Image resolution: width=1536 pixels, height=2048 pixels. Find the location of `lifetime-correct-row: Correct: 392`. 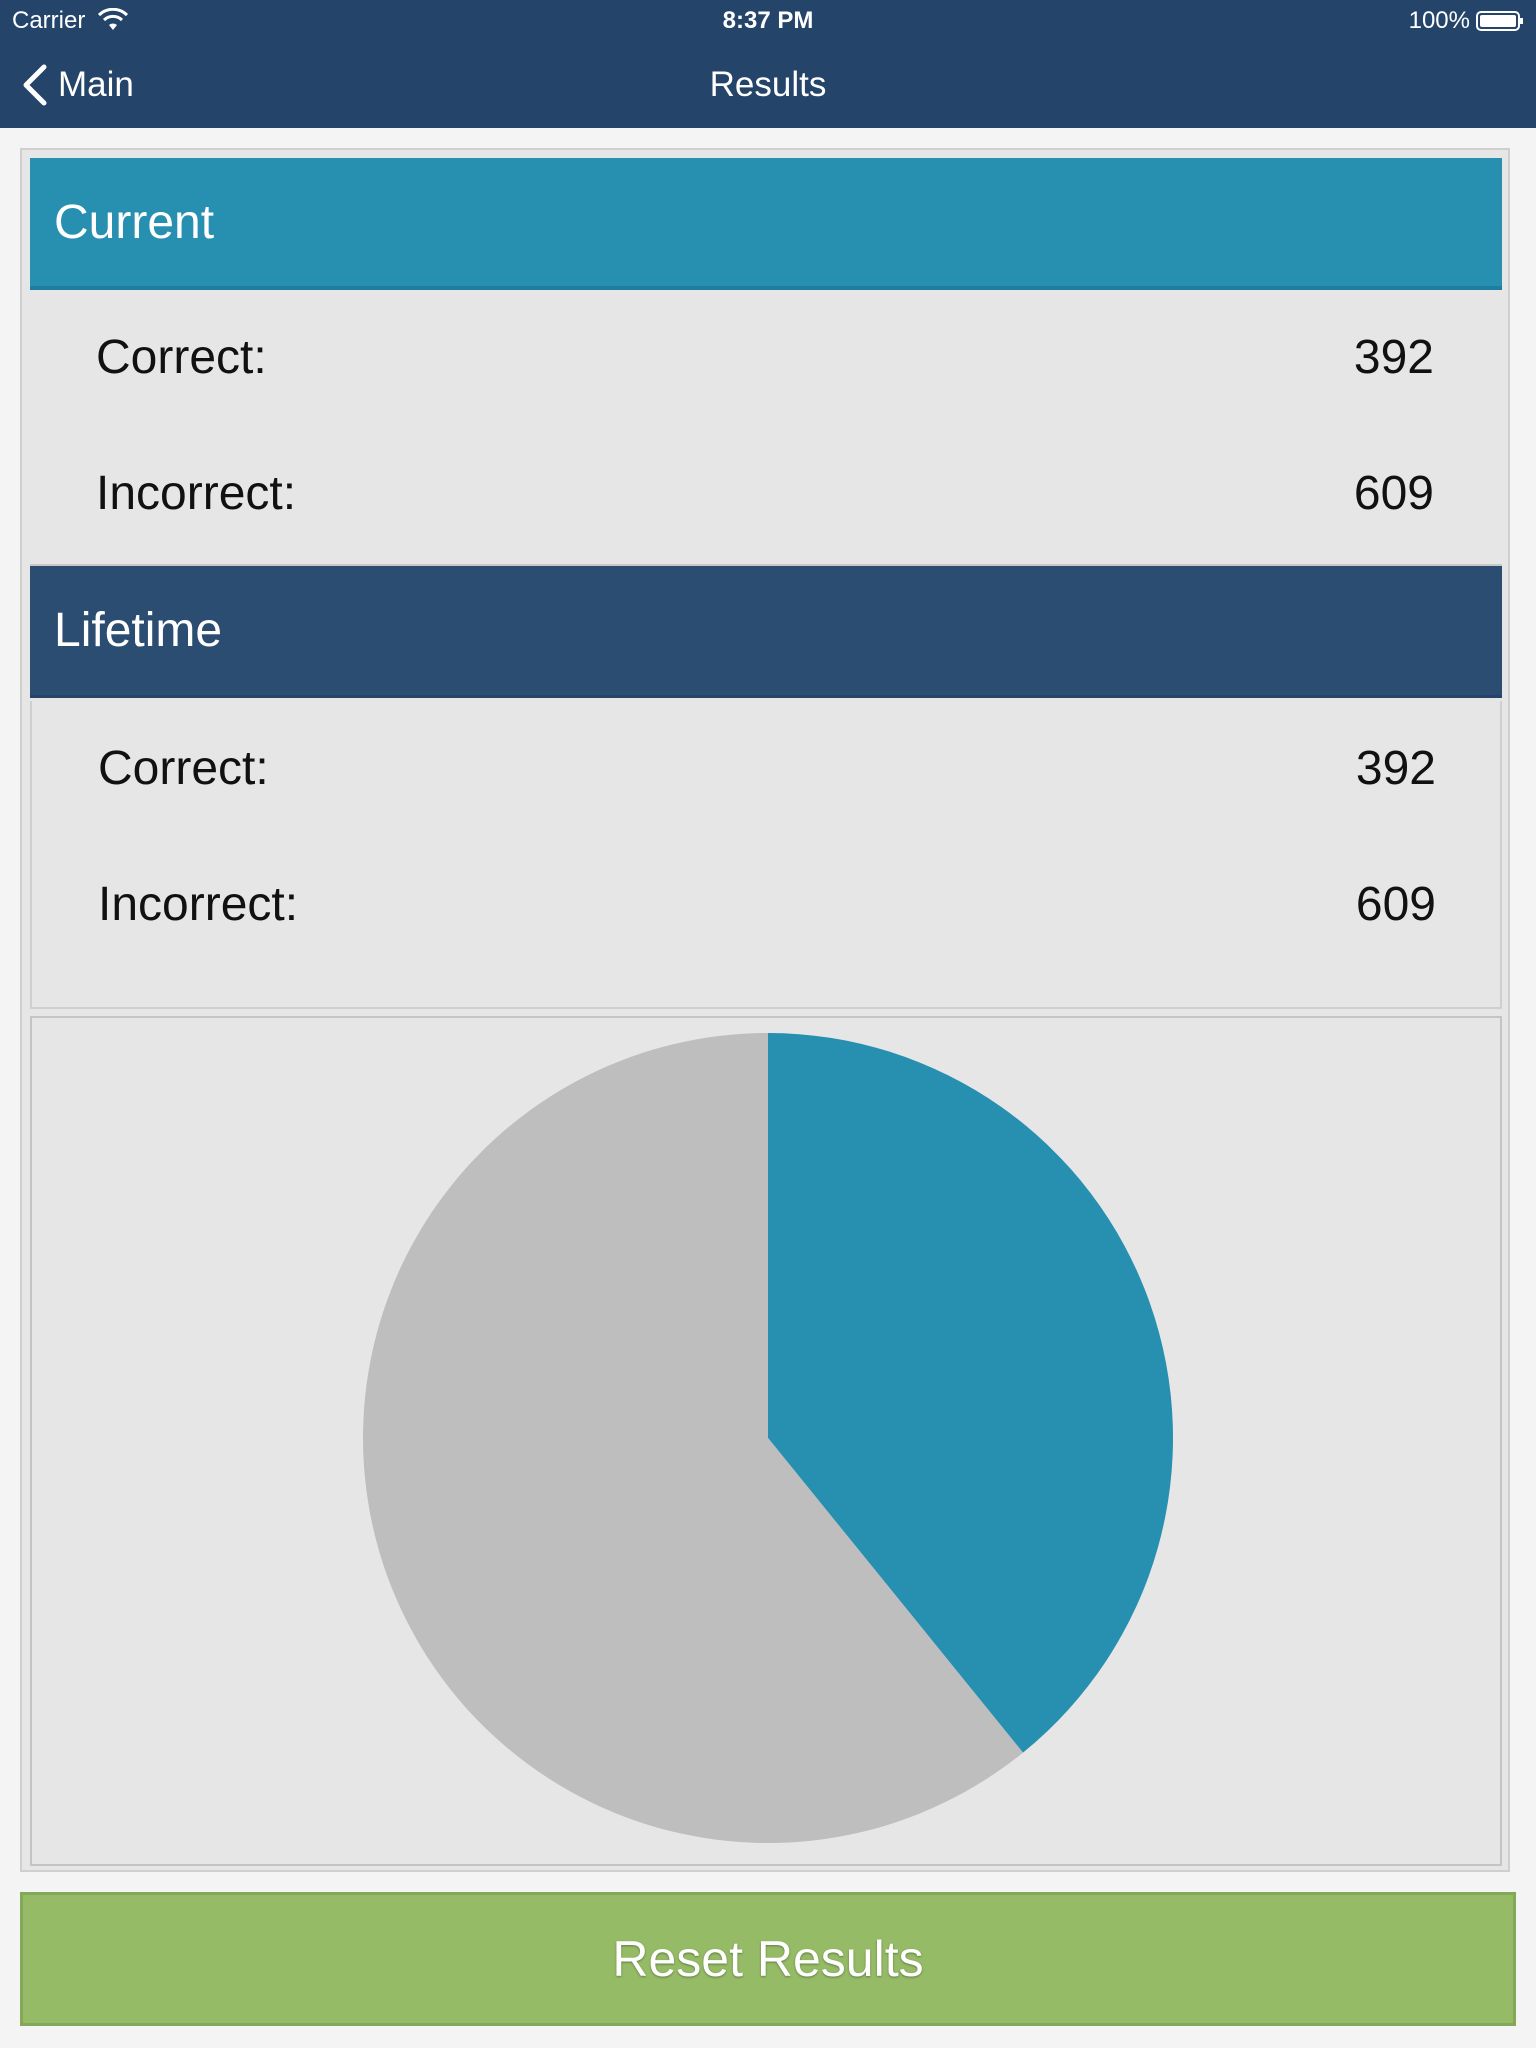

lifetime-correct-row: Correct: 392 is located at coordinates (768, 768).